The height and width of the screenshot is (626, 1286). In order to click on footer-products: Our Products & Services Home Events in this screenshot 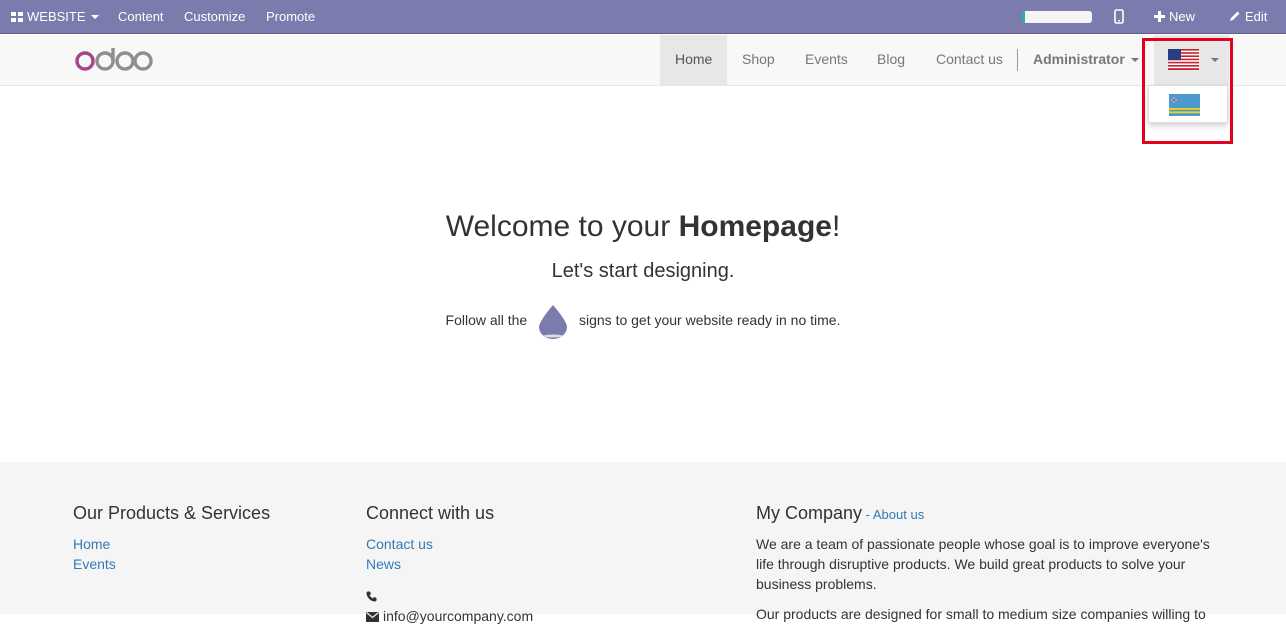, I will do `click(171, 538)`.